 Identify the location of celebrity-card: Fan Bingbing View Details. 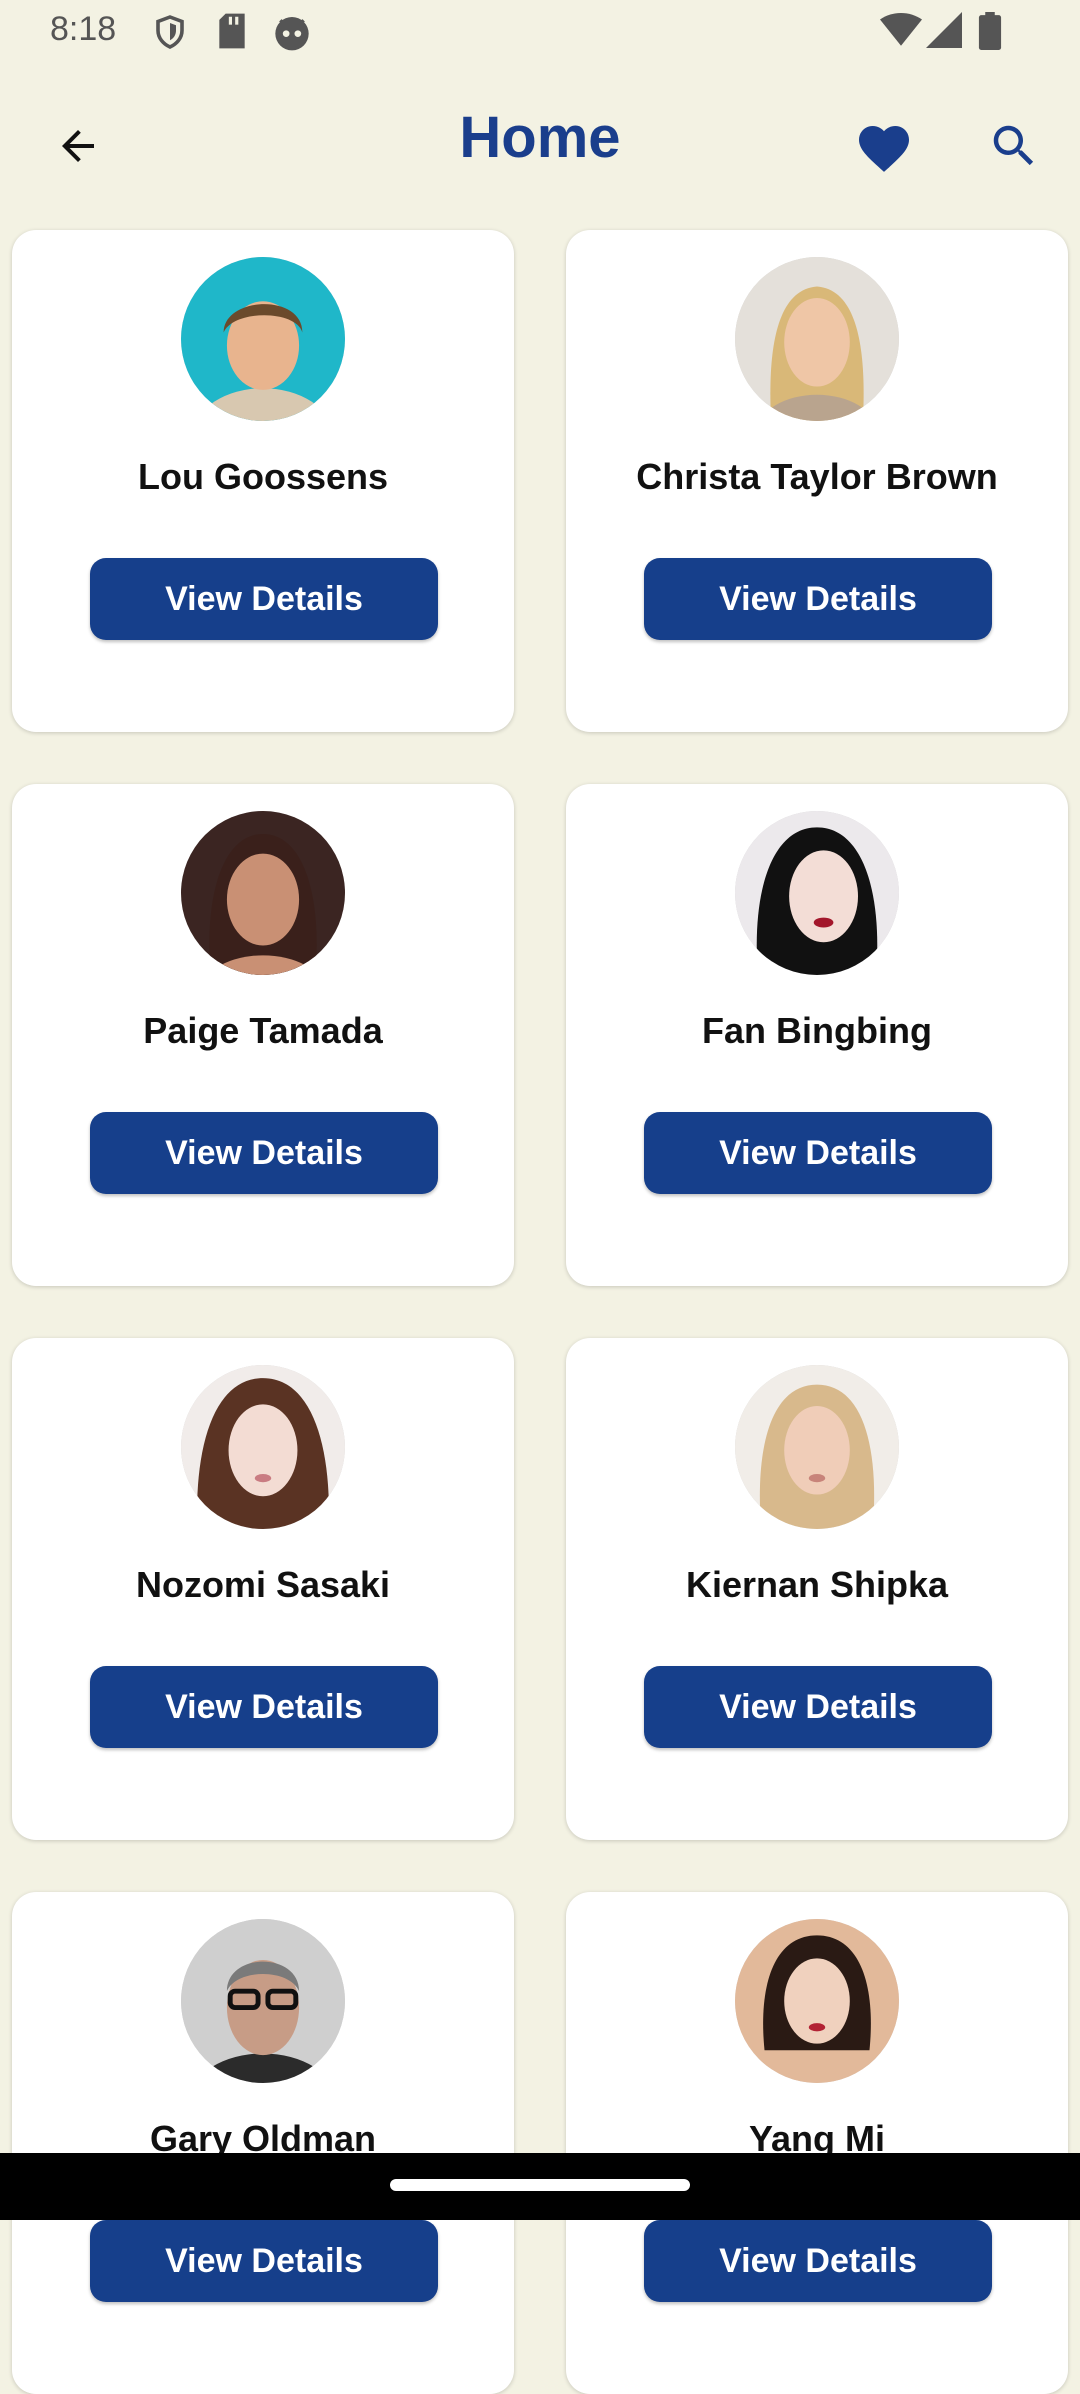
(817, 1035).